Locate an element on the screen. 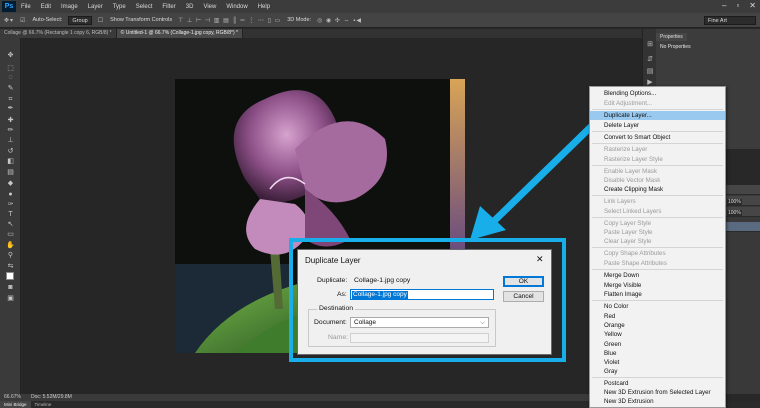 The height and width of the screenshot is (408, 760). quick-select-tool-icon: ✎ is located at coordinates (10, 89).